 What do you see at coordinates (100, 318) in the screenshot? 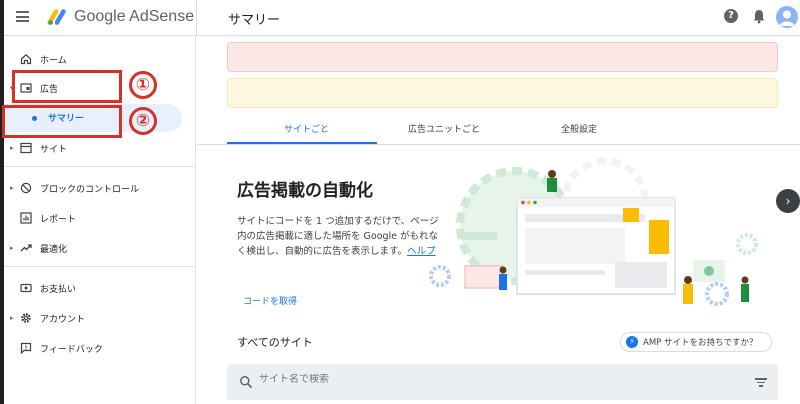
I see `sidebar-item-account: ▸ アカウント` at bounding box center [100, 318].